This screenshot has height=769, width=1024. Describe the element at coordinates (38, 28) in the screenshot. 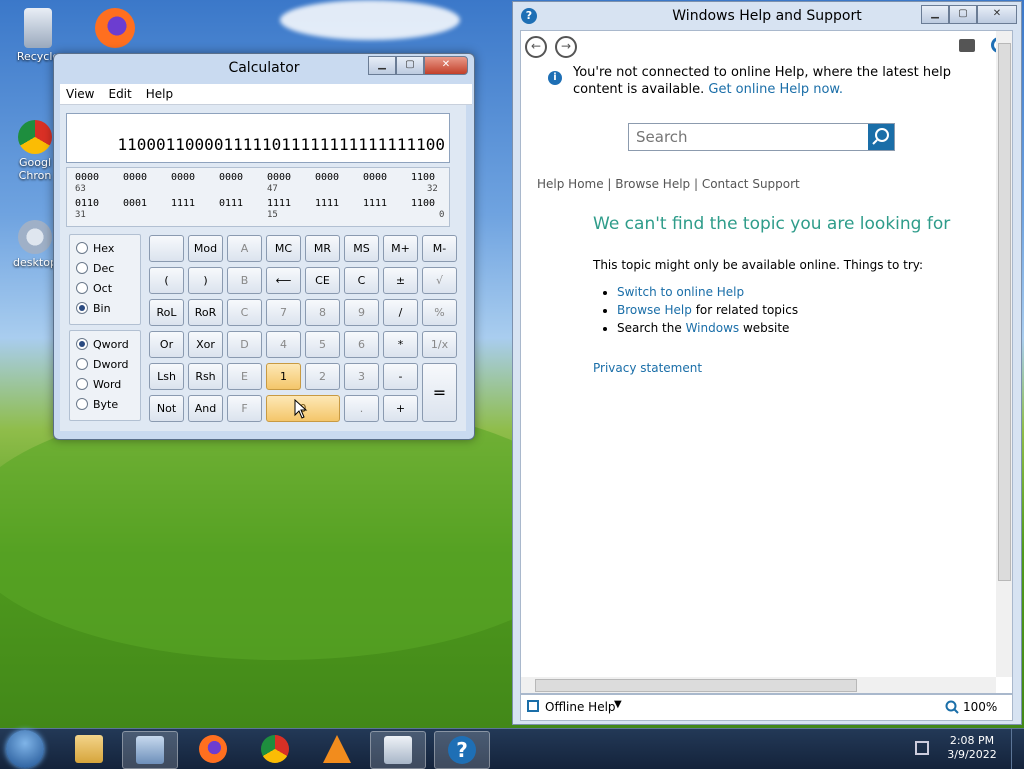

I see `recycle-bin-icon` at that location.